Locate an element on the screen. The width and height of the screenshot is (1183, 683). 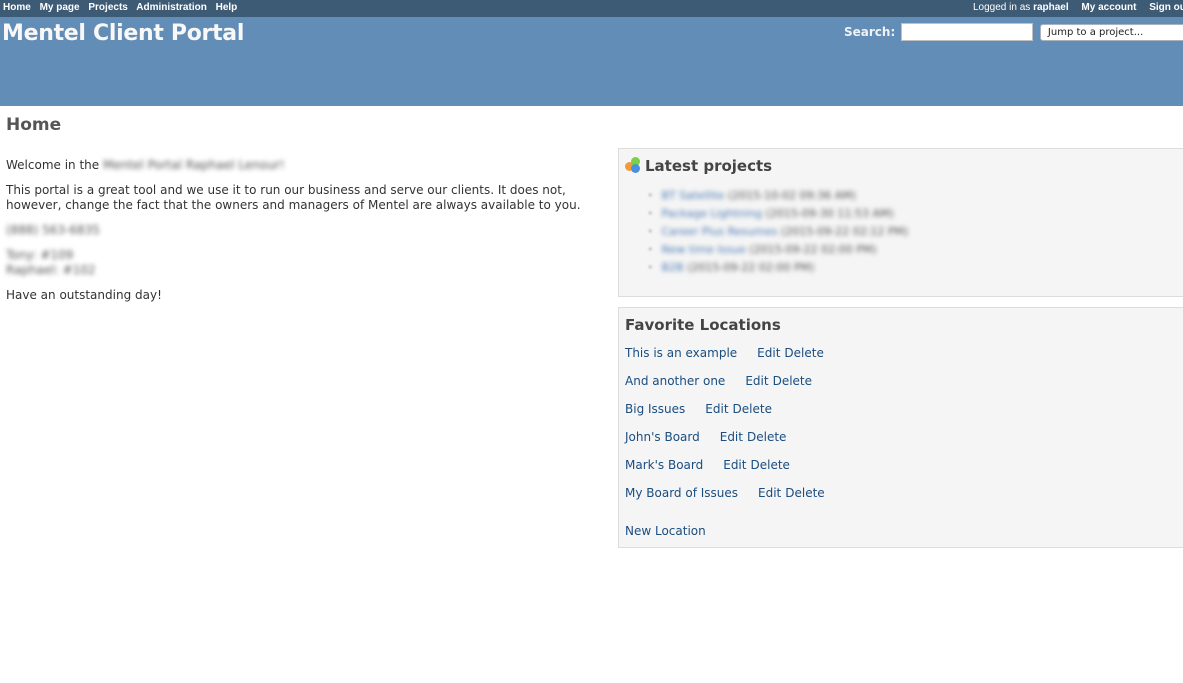
favorite-row: This is an example Edit Delete is located at coordinates (724, 353).